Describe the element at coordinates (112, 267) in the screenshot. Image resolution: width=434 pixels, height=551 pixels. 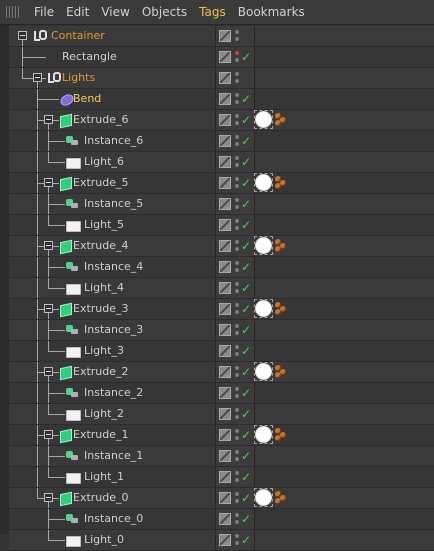
I see `object-name-cell: Instance_4` at that location.